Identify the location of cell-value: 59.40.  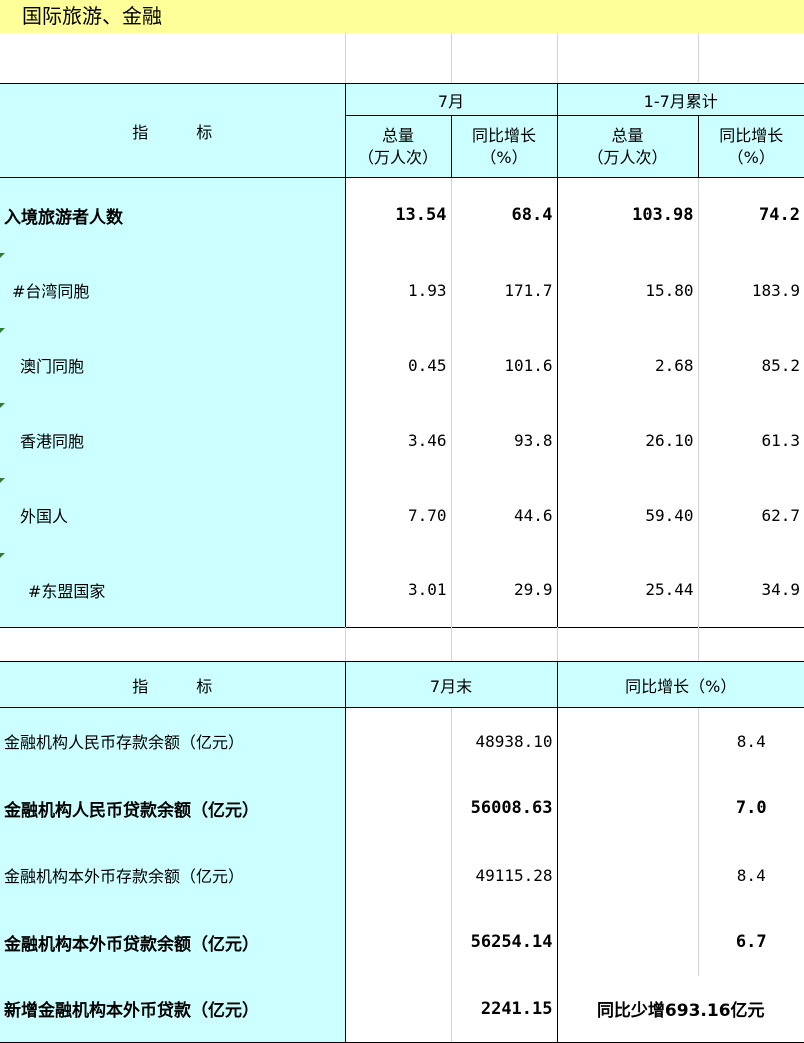
(627, 515).